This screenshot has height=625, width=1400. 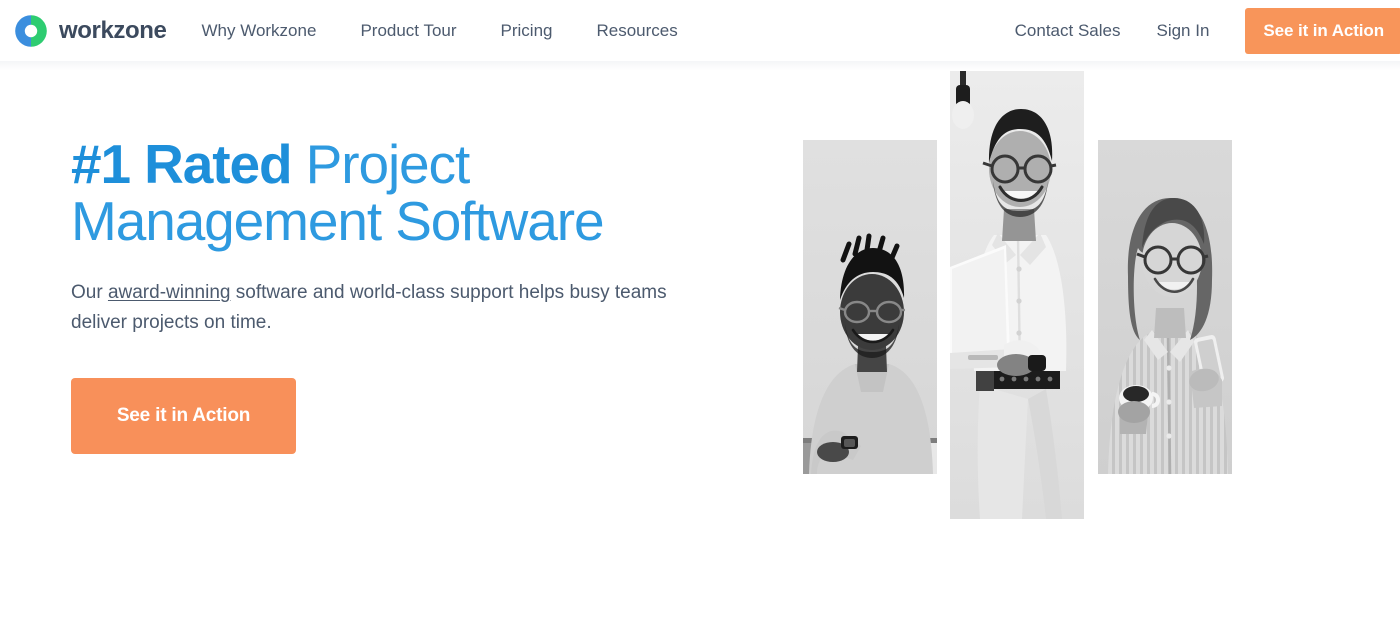 What do you see at coordinates (1182, 30) in the screenshot?
I see `nav-item-sign-in: Sign In` at bounding box center [1182, 30].